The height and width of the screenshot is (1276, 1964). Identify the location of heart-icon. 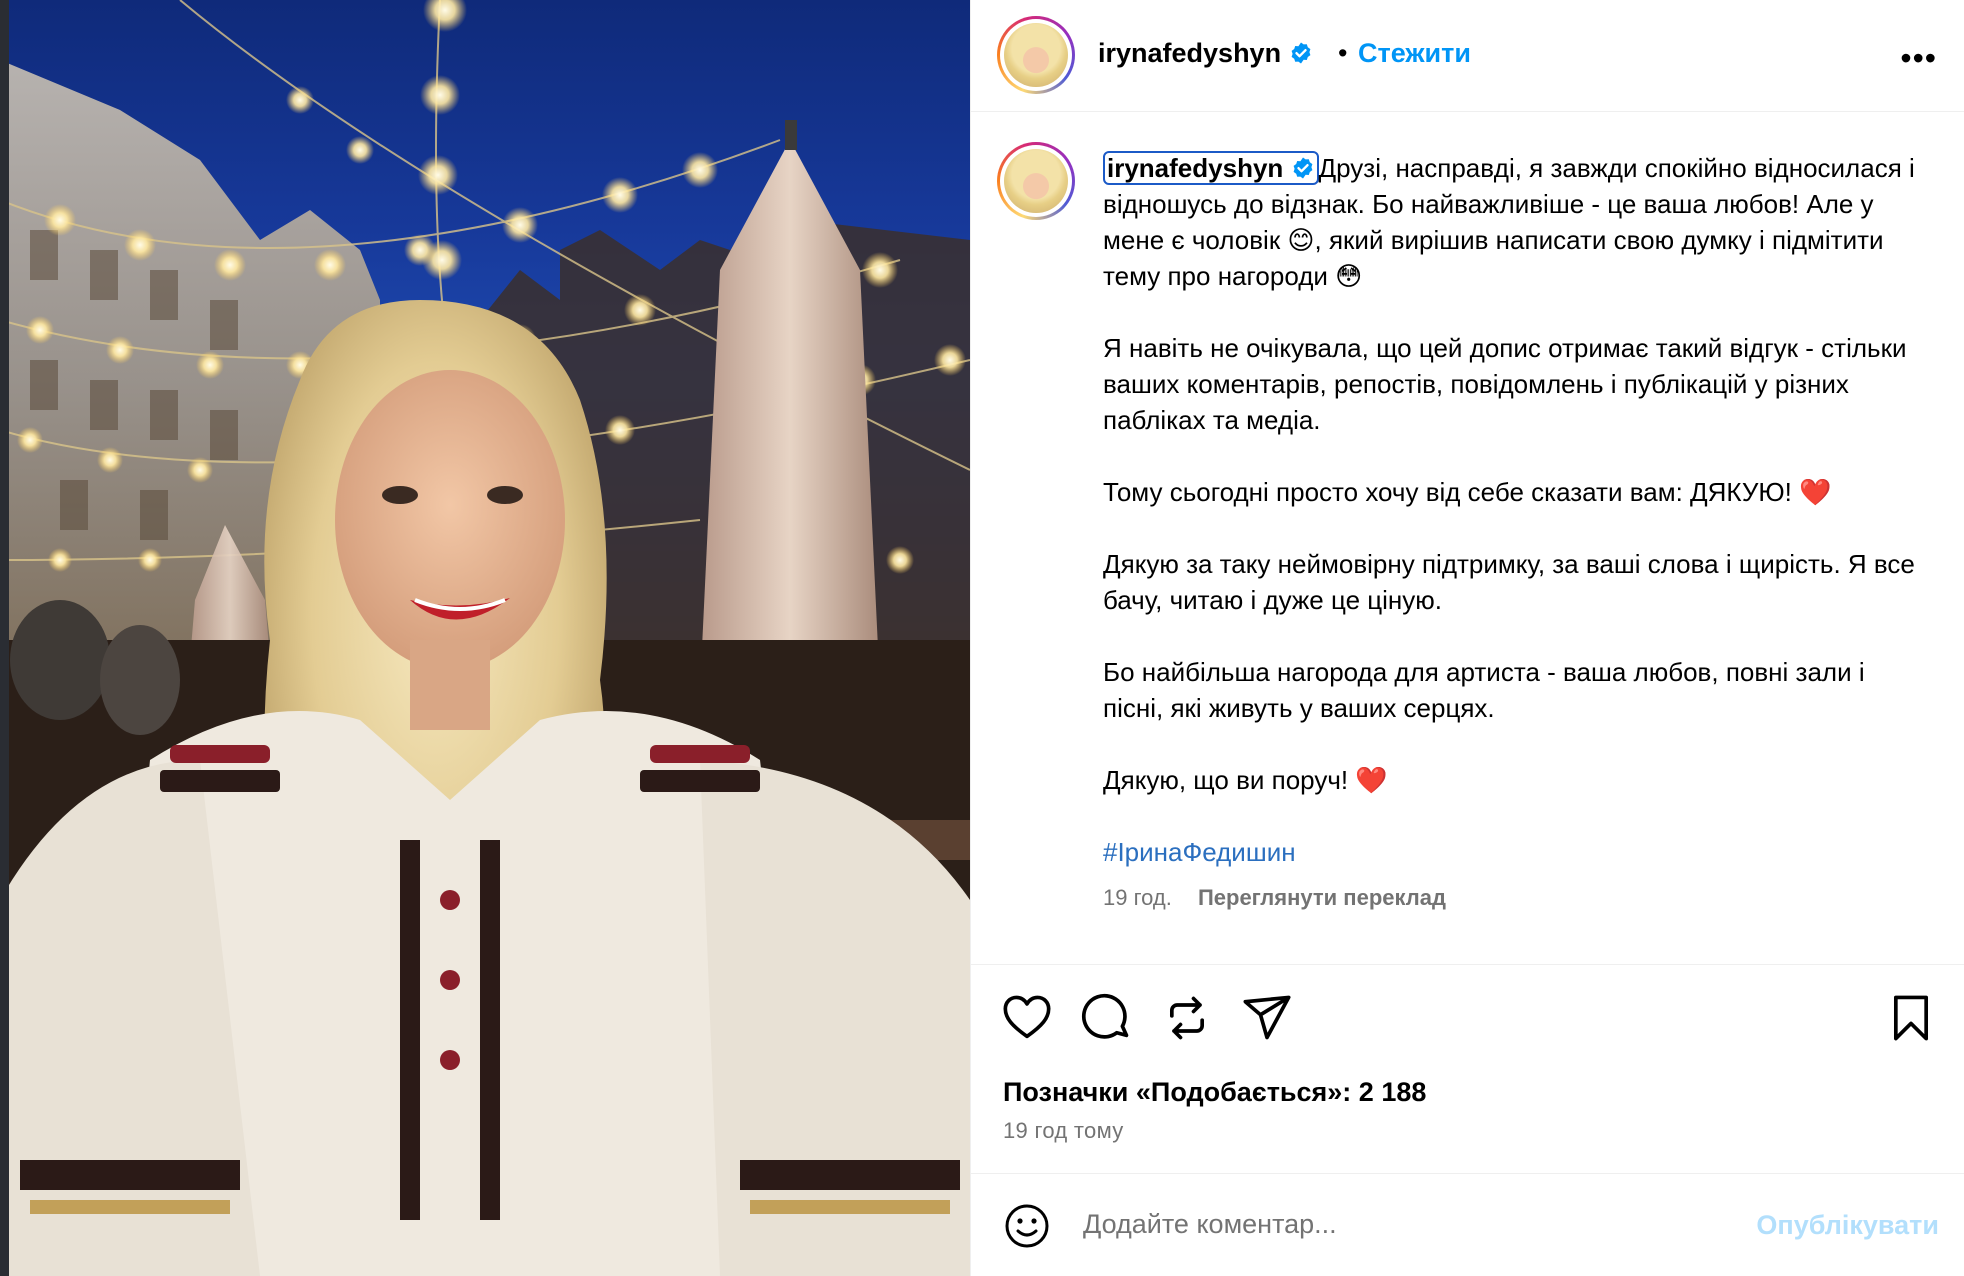
(1027, 1018).